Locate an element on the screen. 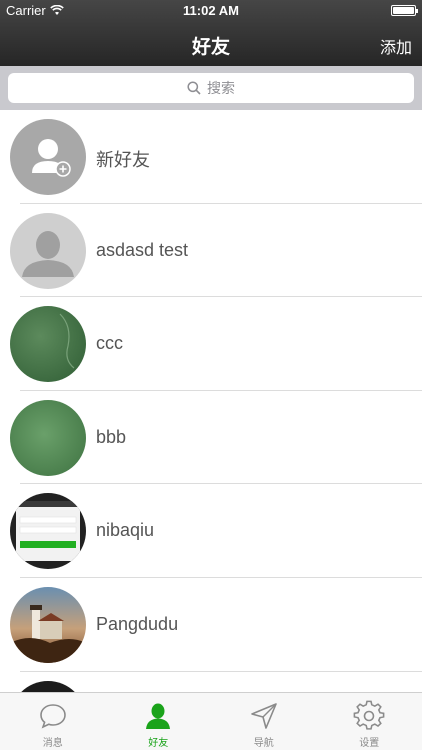  battery-icon is located at coordinates (404, 10).